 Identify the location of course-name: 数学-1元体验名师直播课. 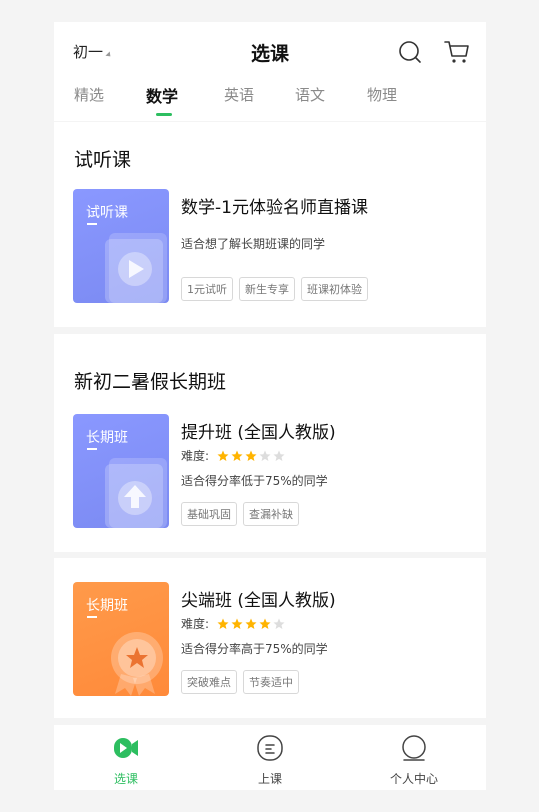
(274, 208).